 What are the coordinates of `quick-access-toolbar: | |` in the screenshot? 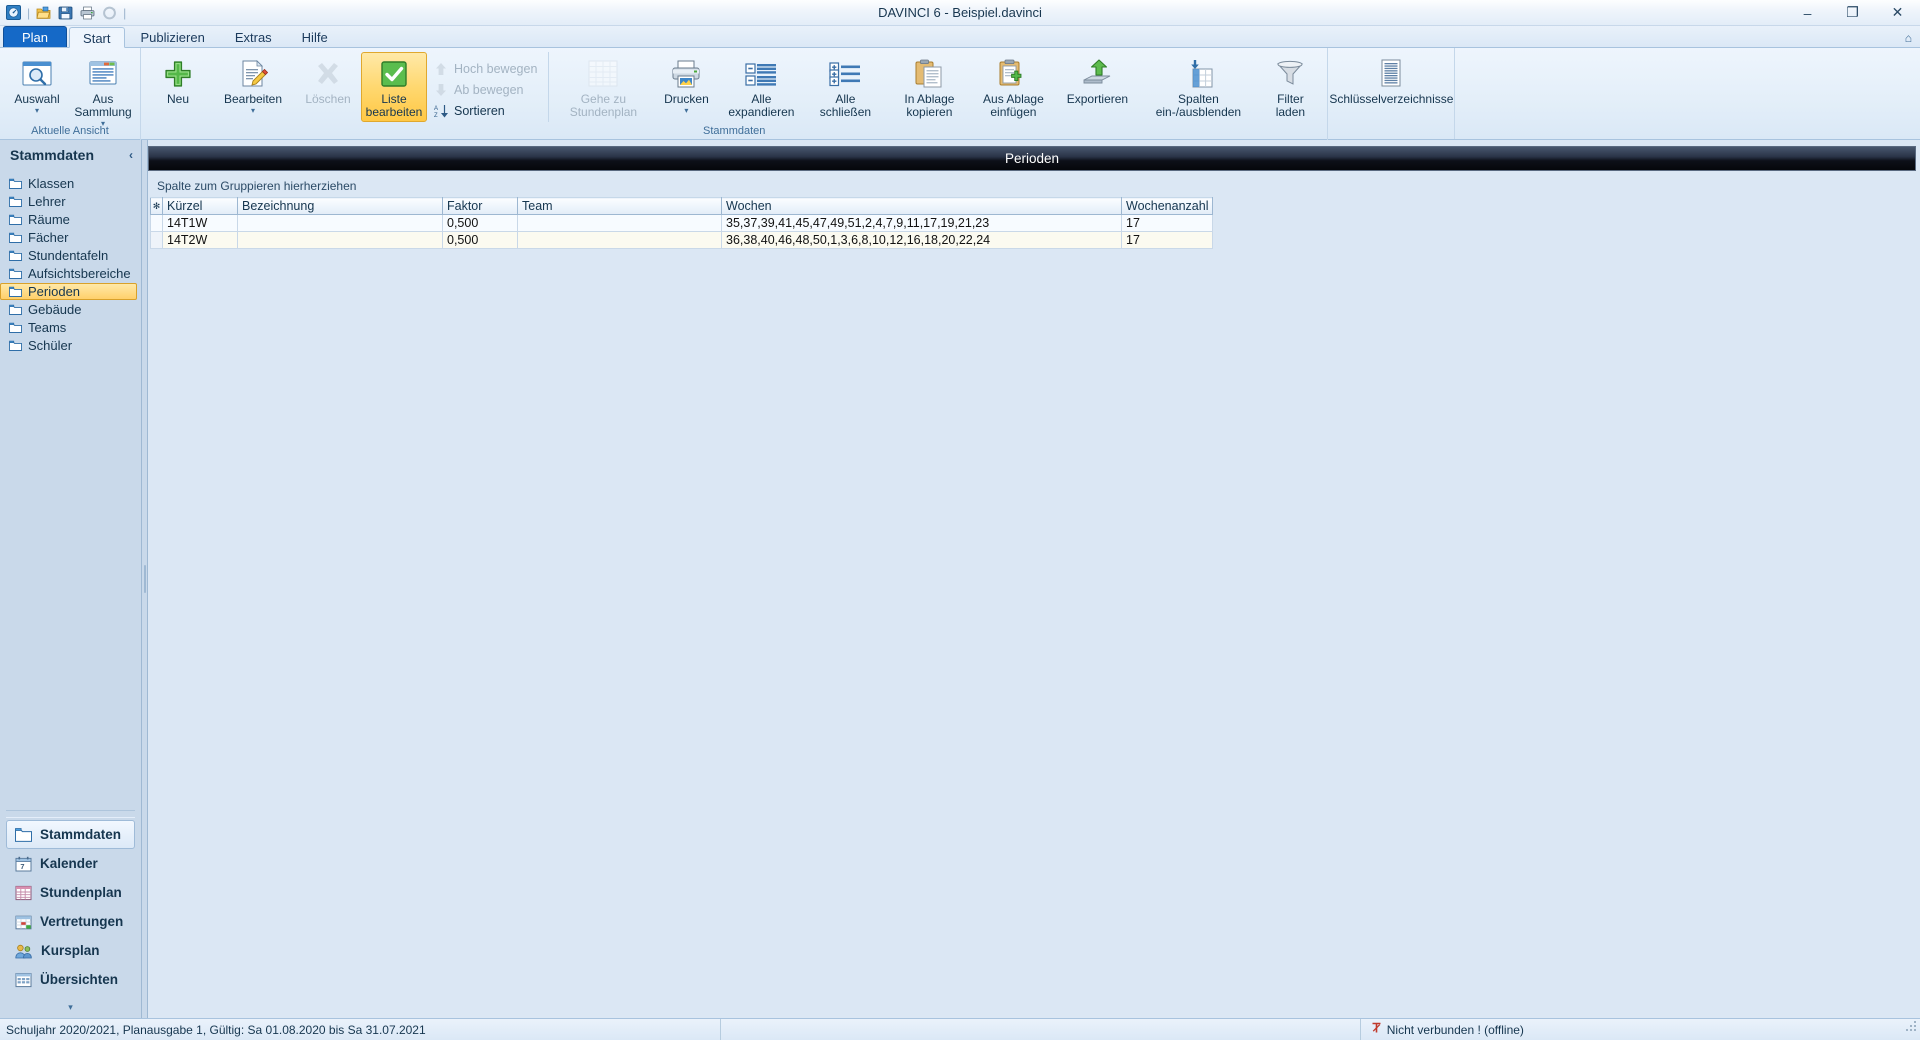 It's located at (63, 12).